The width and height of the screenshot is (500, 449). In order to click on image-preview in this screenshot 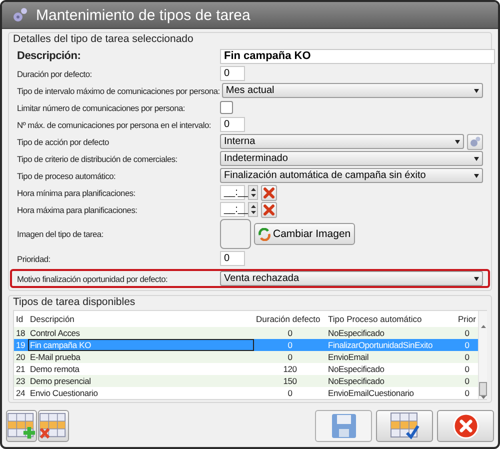, I will do `click(235, 234)`.